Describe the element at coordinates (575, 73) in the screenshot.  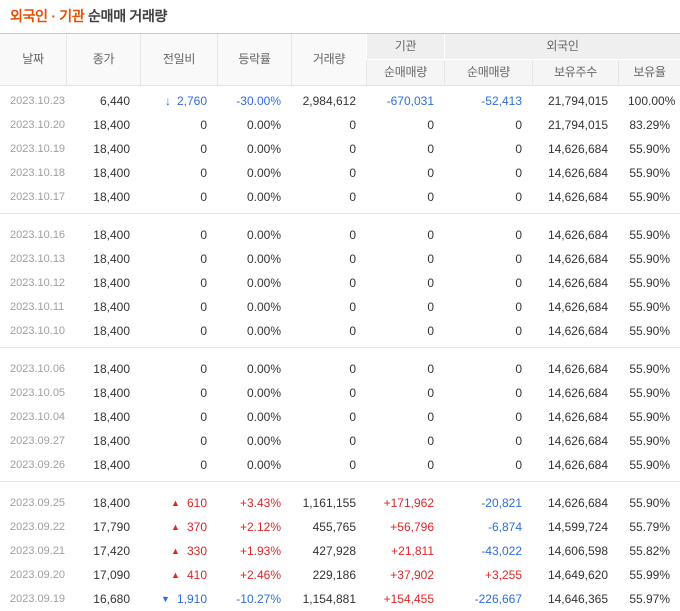
I see `col-header-frgn-shares: 보유주수` at that location.